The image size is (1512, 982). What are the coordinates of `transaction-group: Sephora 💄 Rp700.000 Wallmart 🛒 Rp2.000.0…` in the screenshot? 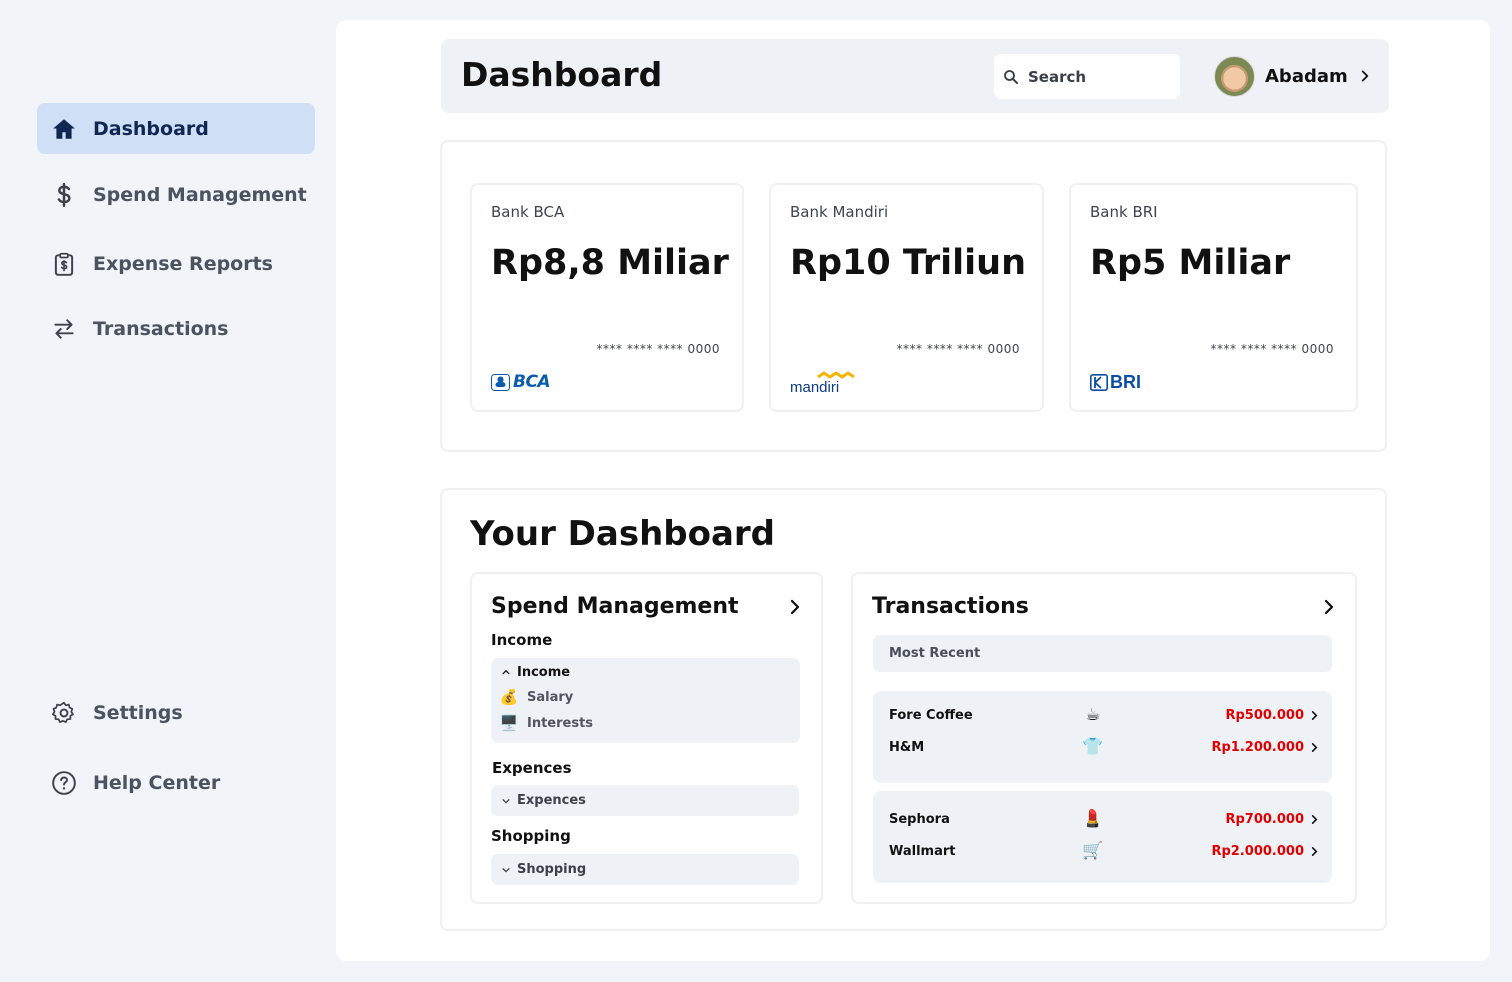 It's located at (1102, 837).